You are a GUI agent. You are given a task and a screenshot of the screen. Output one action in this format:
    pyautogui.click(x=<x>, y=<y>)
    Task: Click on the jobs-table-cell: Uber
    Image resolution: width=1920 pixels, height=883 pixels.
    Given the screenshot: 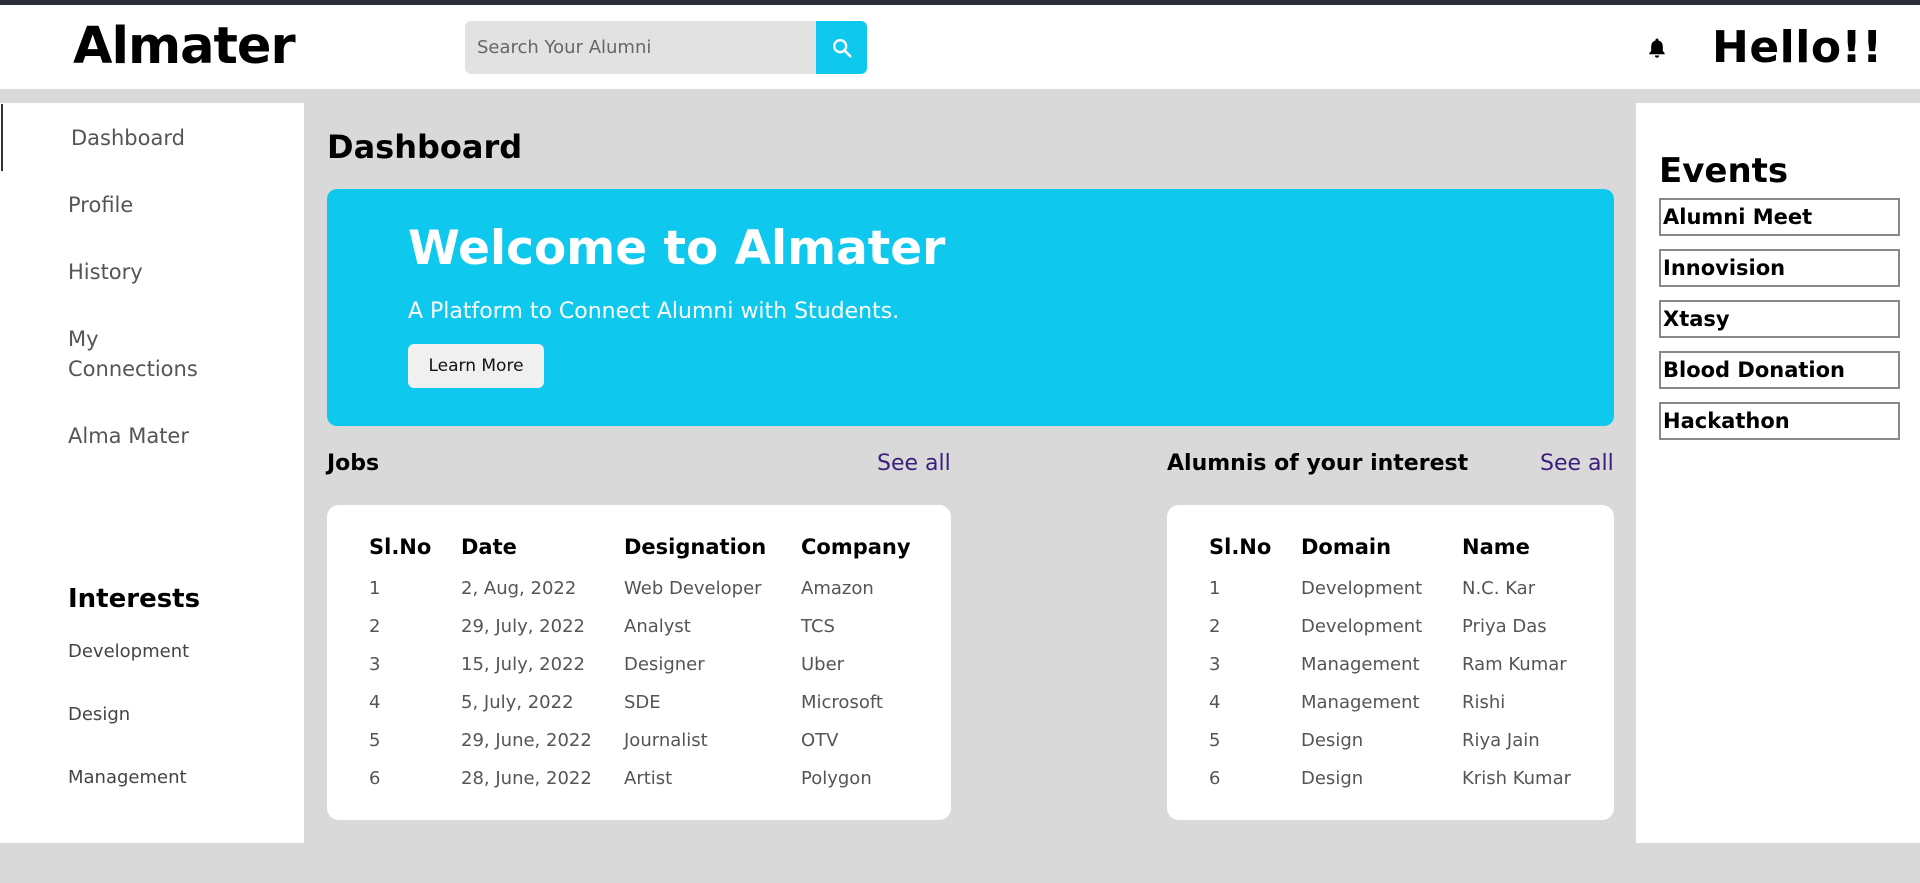 What is the action you would take?
    pyautogui.click(x=823, y=664)
    